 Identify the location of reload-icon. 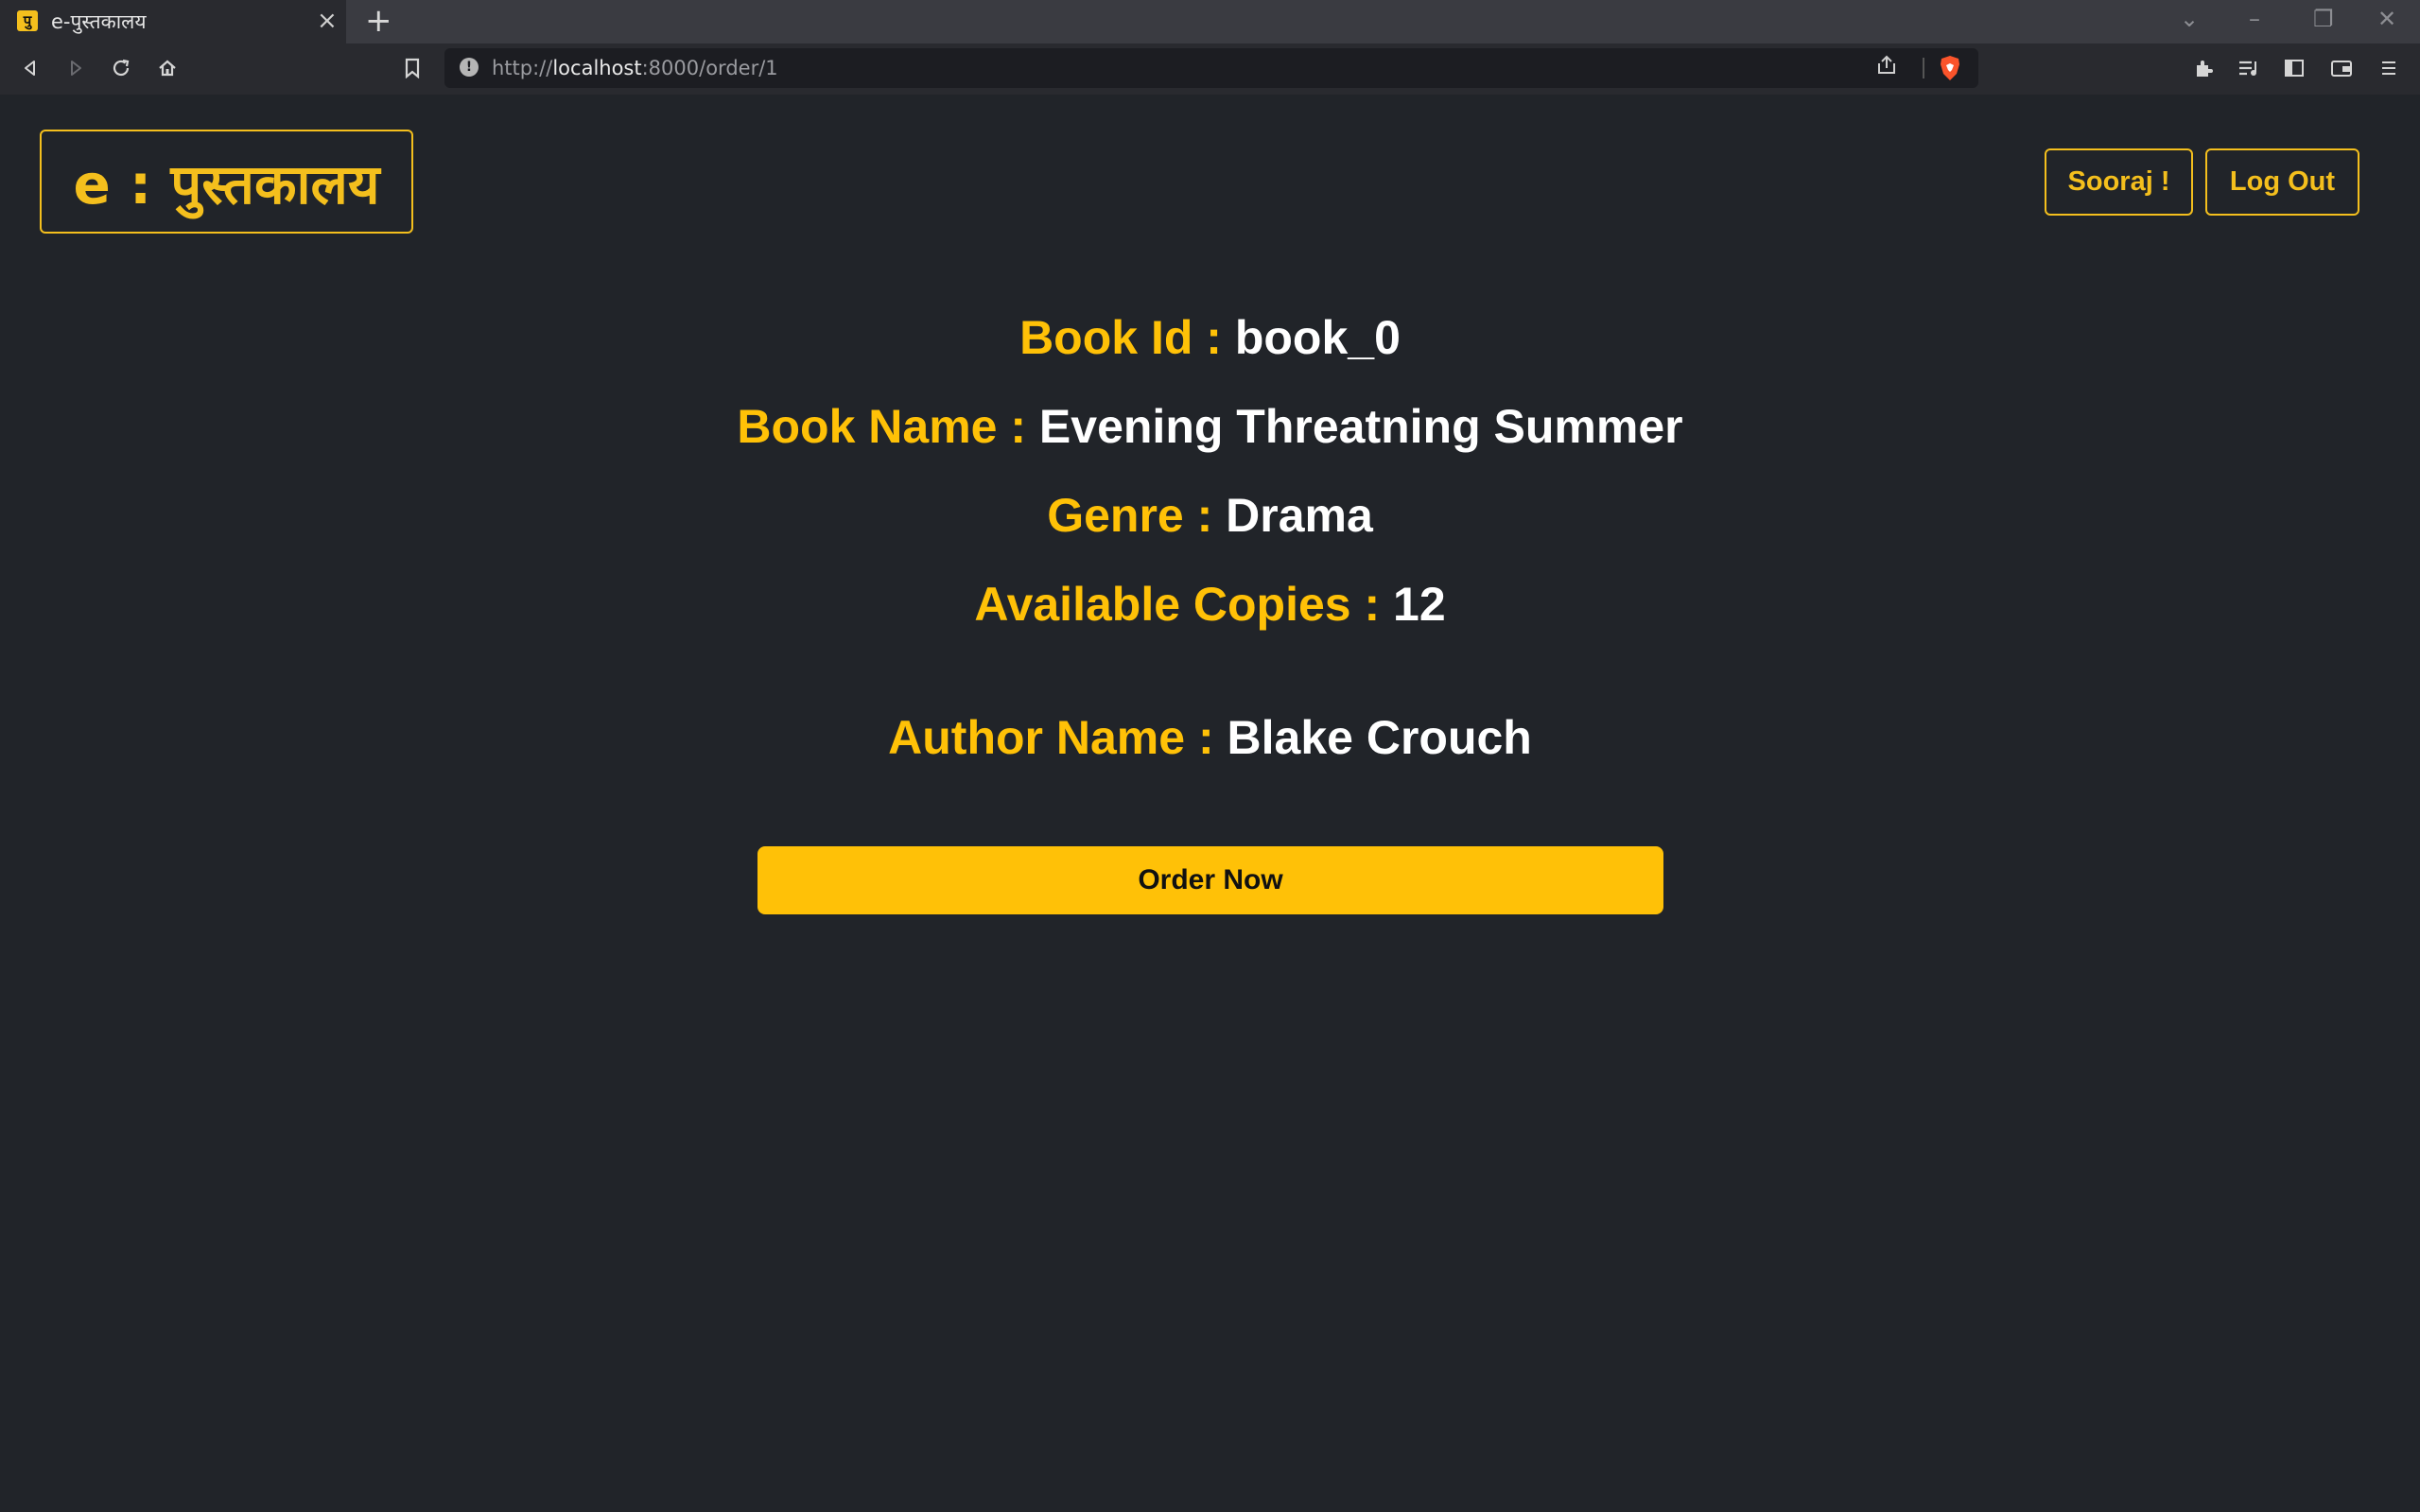
(121, 68).